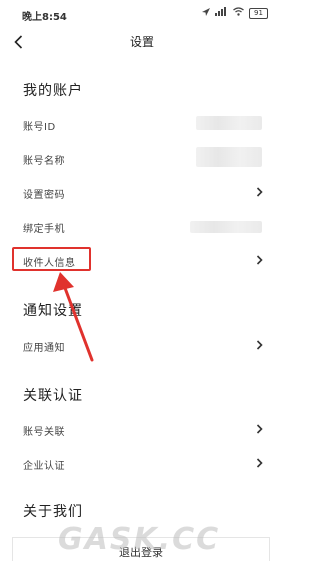 This screenshot has height=561, width=320. I want to click on row-label: 账号关联, so click(44, 432).